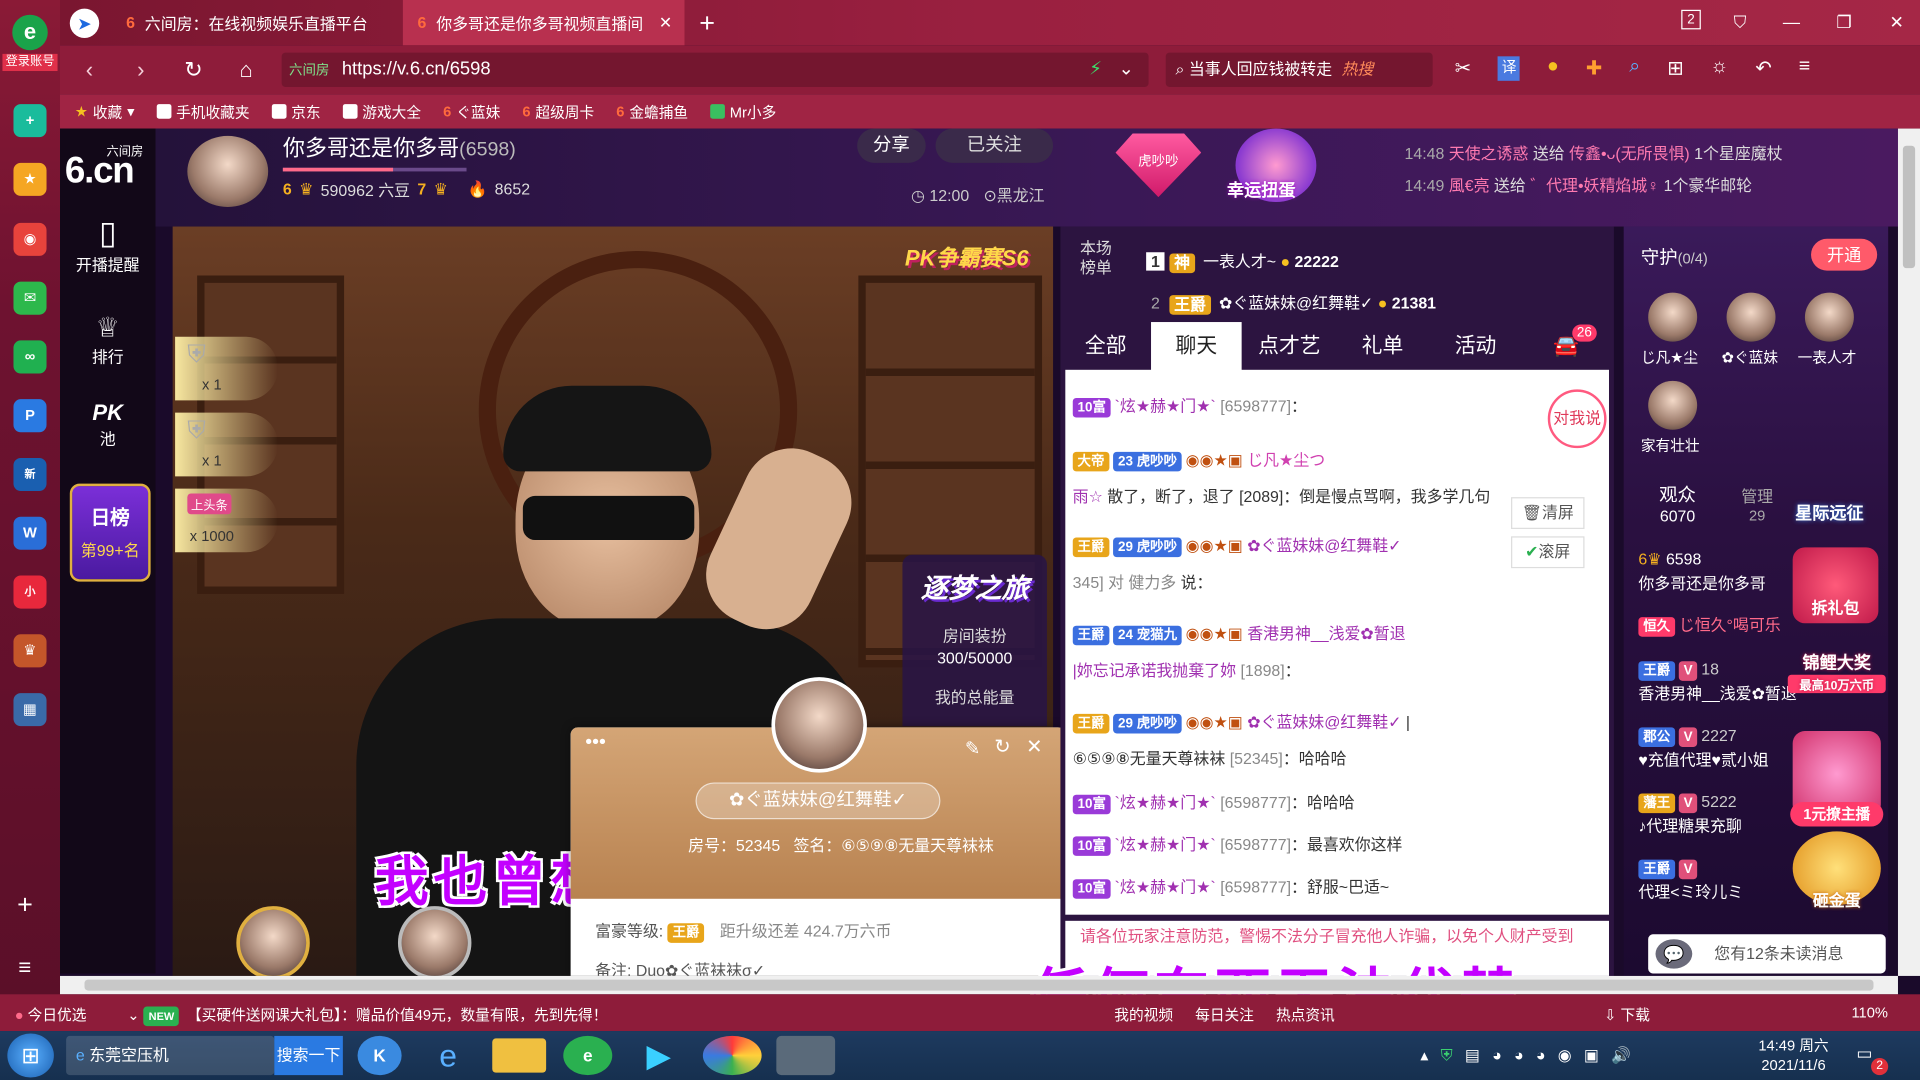 This screenshot has height=1080, width=1920. What do you see at coordinates (665, 23) in the screenshot?
I see `close-tab-icon: ✕` at bounding box center [665, 23].